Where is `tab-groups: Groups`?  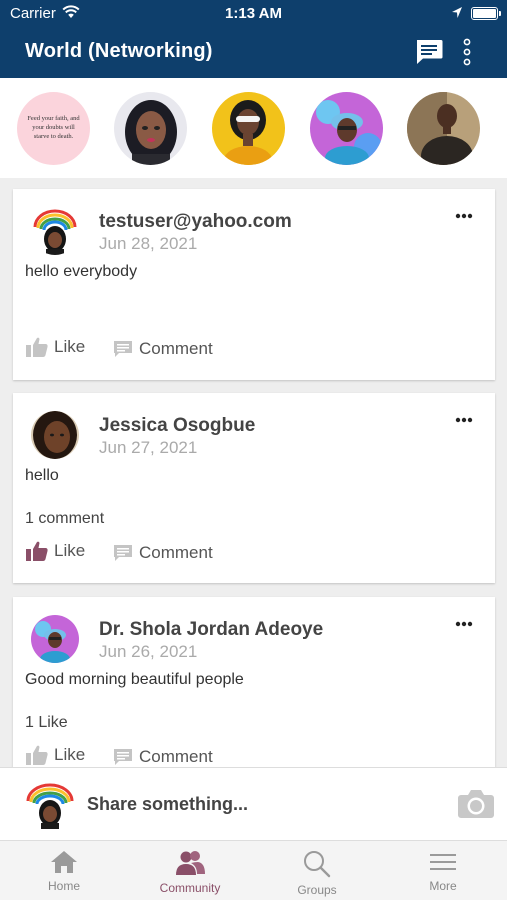
tab-groups: Groups is located at coordinates (317, 870).